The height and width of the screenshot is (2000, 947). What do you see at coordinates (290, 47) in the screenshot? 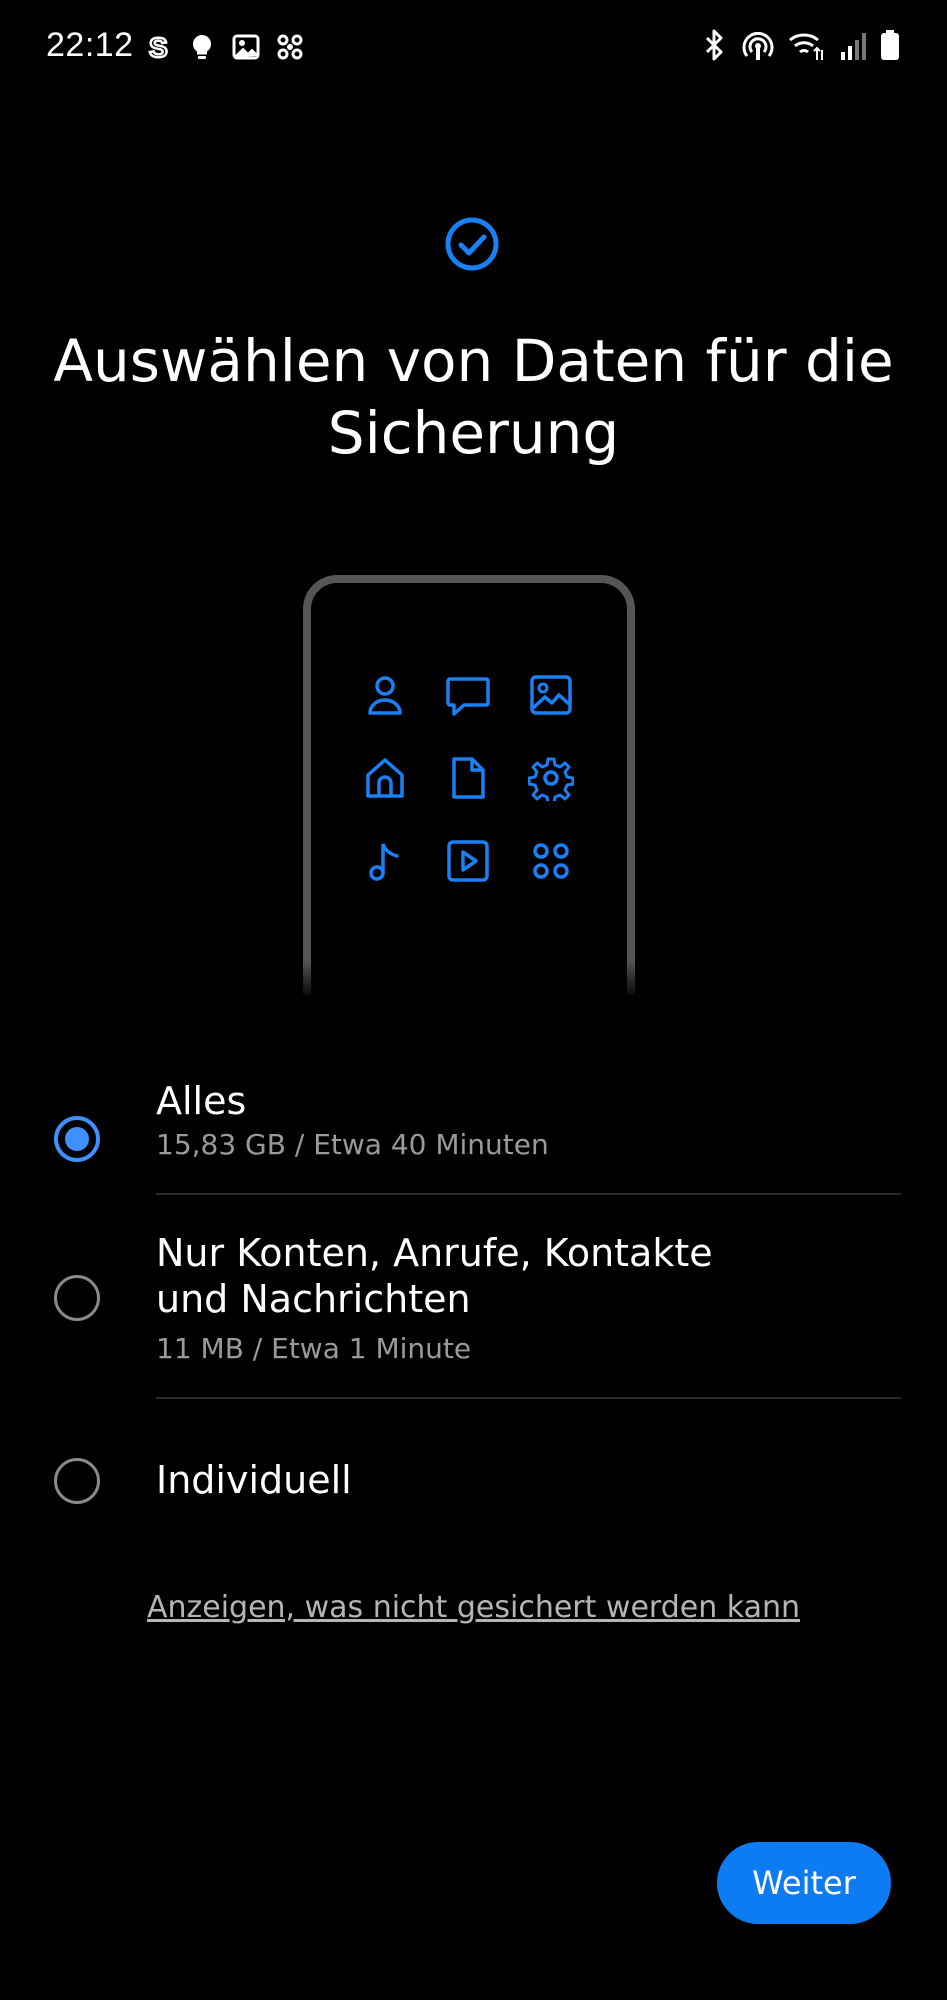
I see `flower-icon` at bounding box center [290, 47].